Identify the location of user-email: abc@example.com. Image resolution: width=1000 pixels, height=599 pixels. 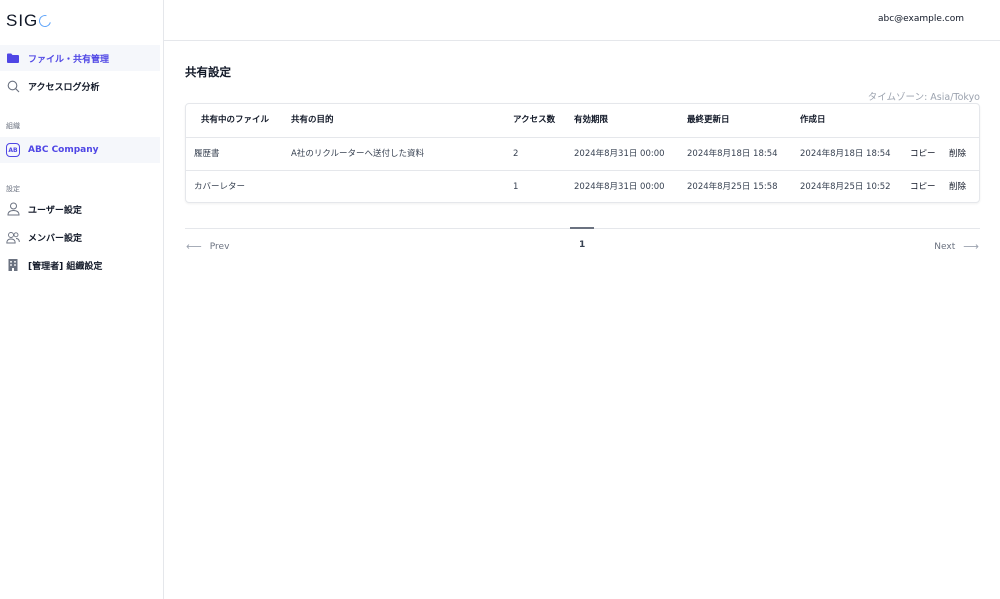
(921, 19).